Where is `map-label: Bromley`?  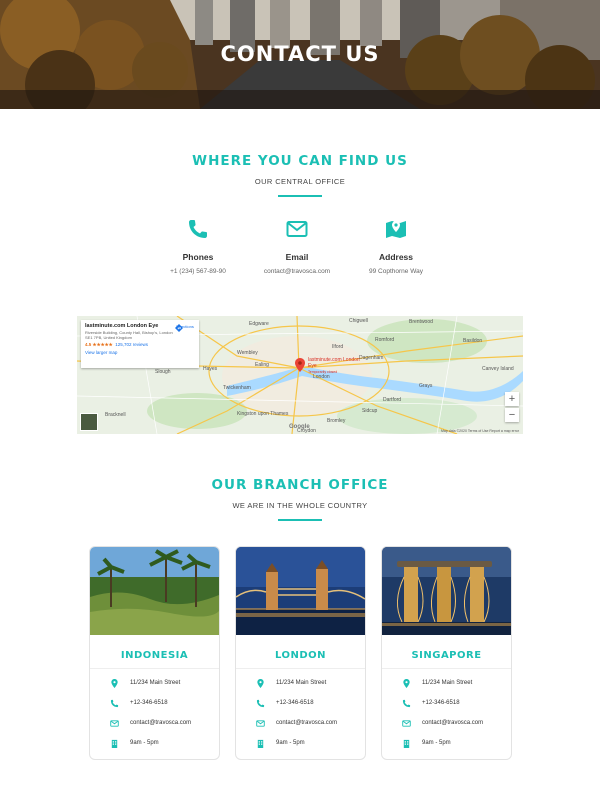
map-label: Bromley is located at coordinates (336, 421).